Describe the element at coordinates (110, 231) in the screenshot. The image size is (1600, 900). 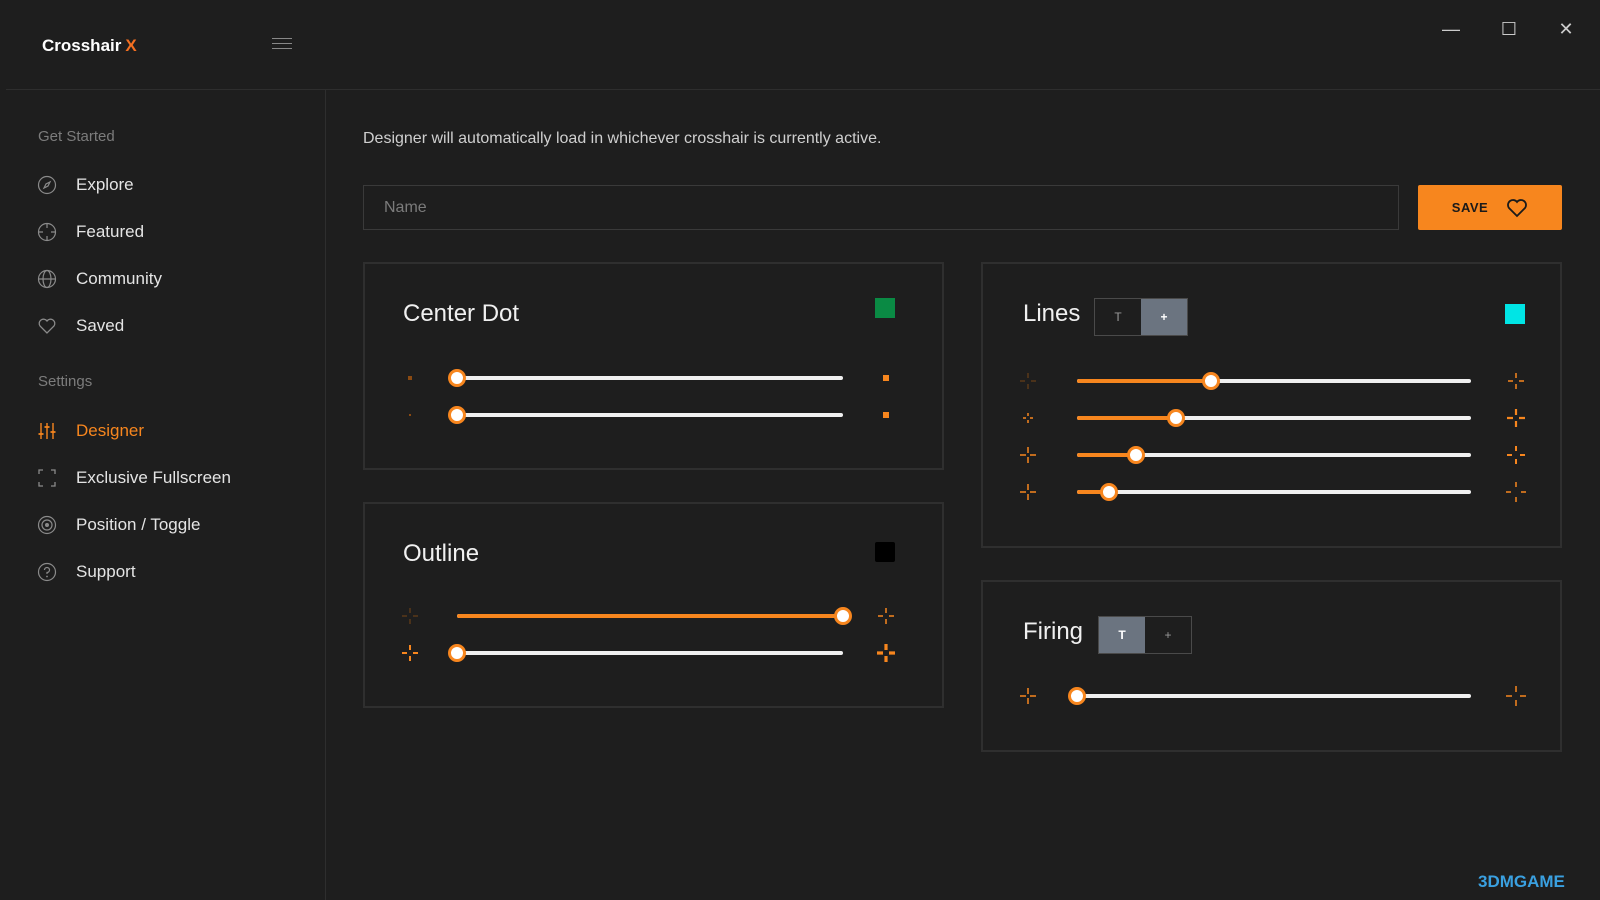
I see `sidebar-item-label: Featured` at that location.